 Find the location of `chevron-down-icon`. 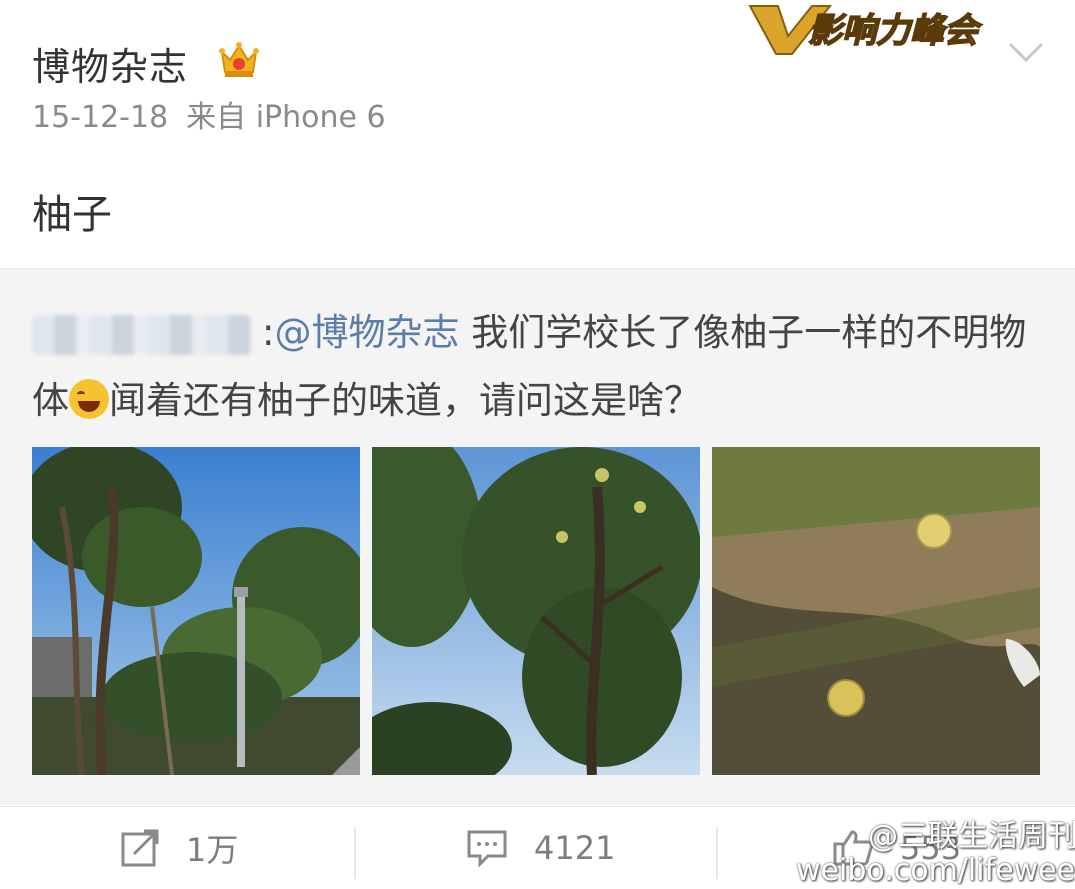

chevron-down-icon is located at coordinates (1026, 53).